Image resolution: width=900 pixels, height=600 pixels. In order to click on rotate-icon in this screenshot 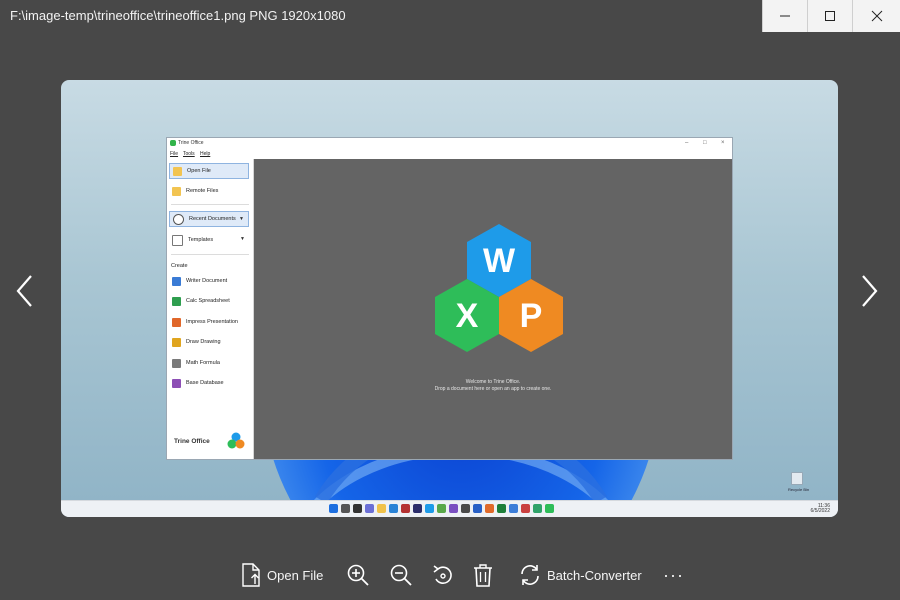, I will do `click(442, 574)`.